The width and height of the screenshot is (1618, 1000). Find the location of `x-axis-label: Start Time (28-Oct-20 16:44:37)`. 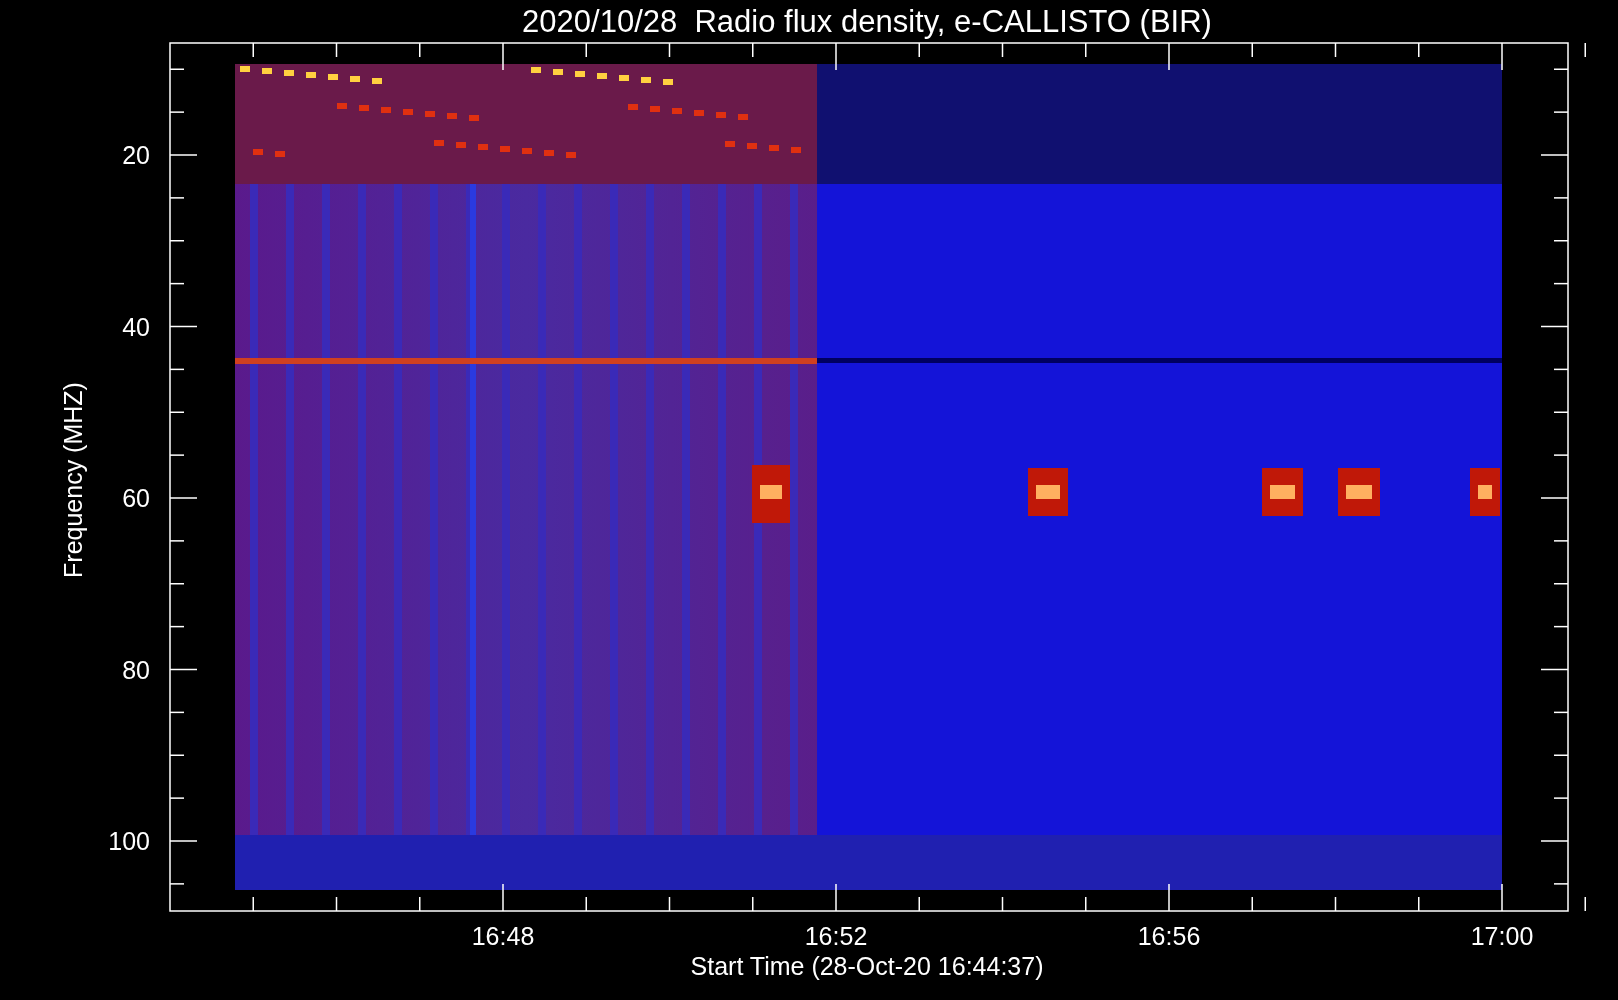

x-axis-label: Start Time (28-Oct-20 16:44:37) is located at coordinates (867, 966).